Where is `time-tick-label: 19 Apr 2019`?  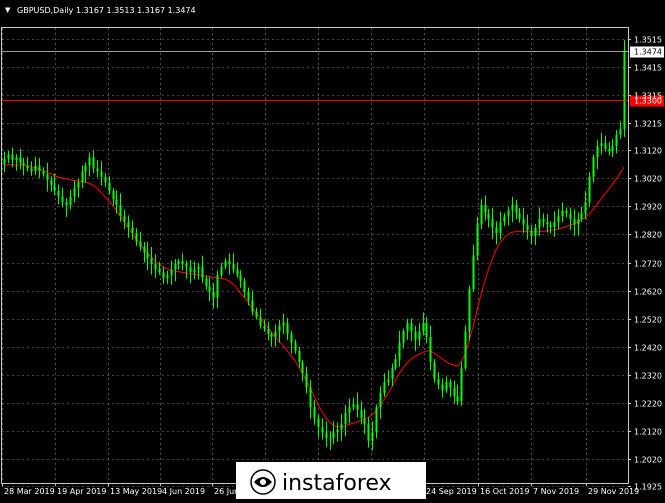
time-tick-label: 19 Apr 2019 is located at coordinates (81, 491).